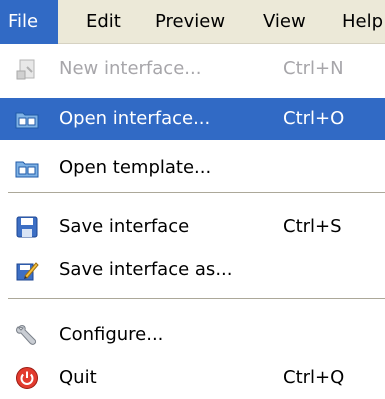 This screenshot has height=399, width=385. I want to click on menu-view: View, so click(284, 22).